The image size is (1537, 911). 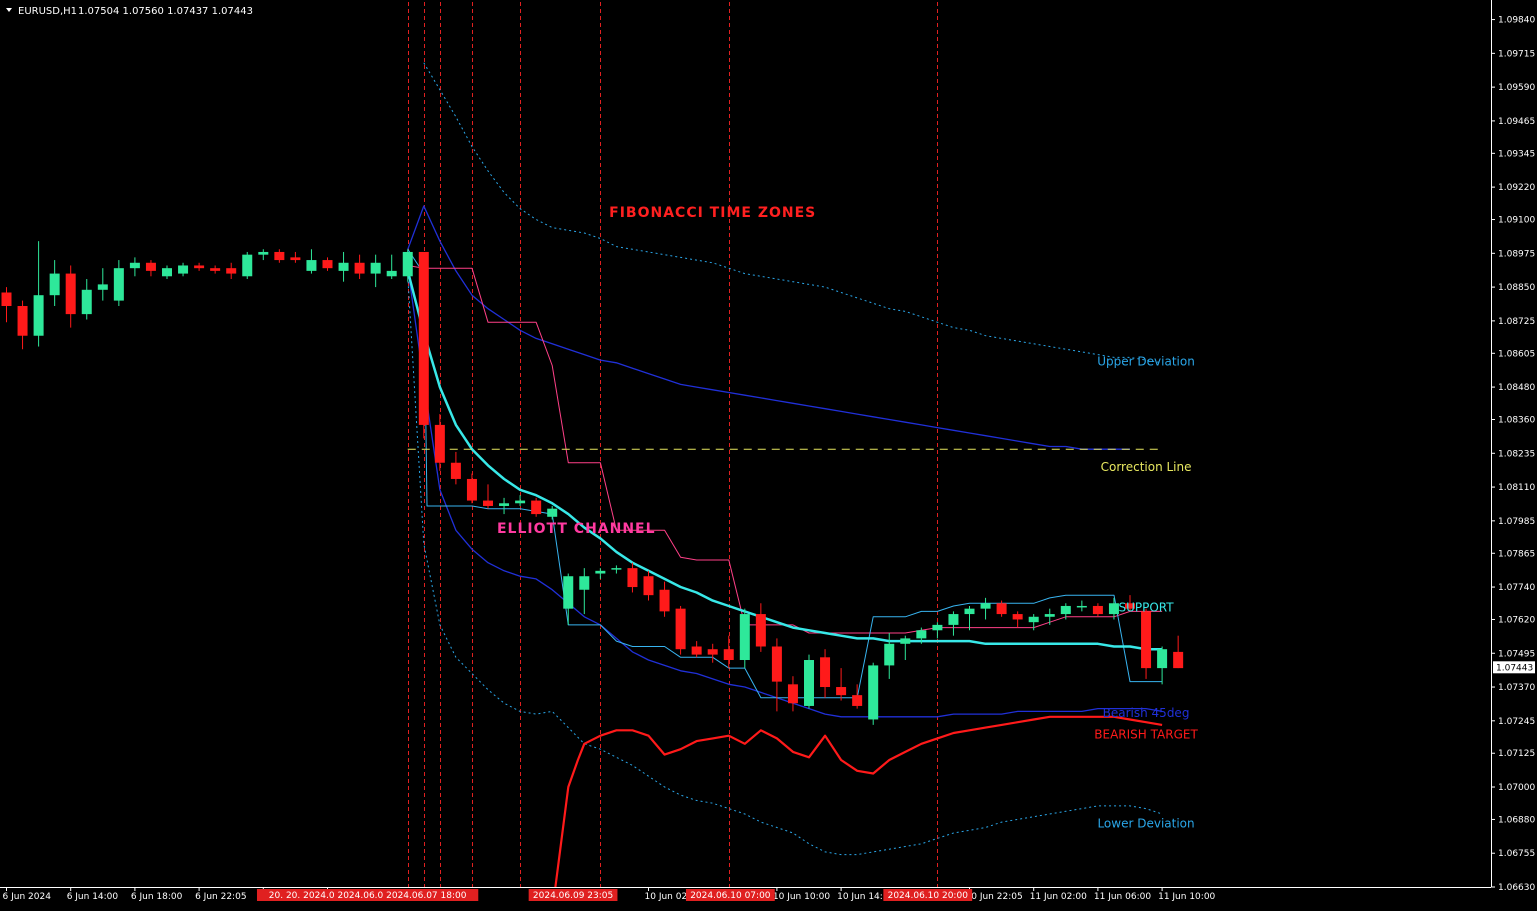 I want to click on x-tick-label: 6 Jun 22:05, so click(x=220, y=897).